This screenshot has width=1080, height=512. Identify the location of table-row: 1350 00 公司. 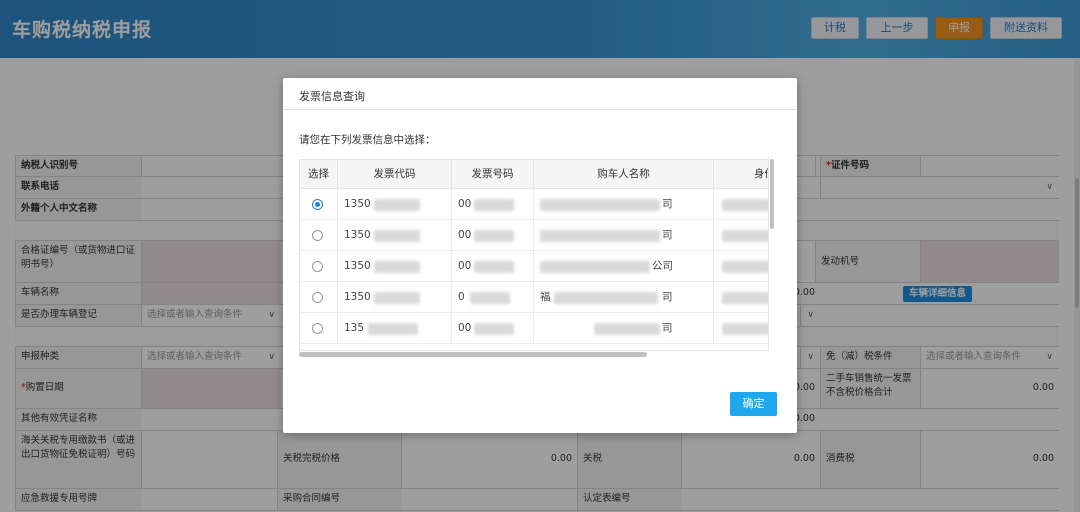
(534, 266).